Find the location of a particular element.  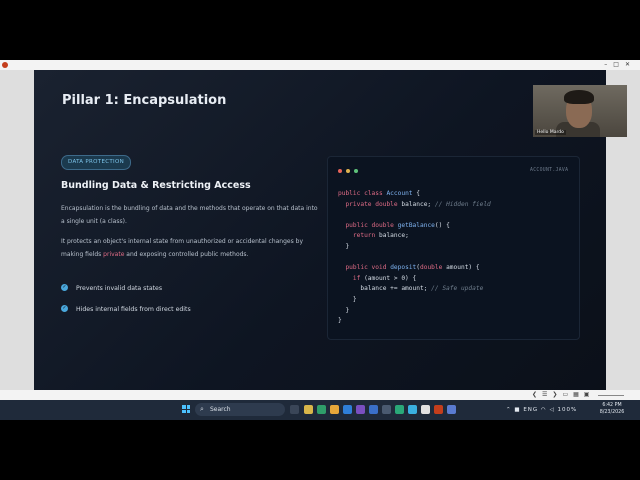

slide-title: Pillar 1: Encapsulation is located at coordinates (144, 100).